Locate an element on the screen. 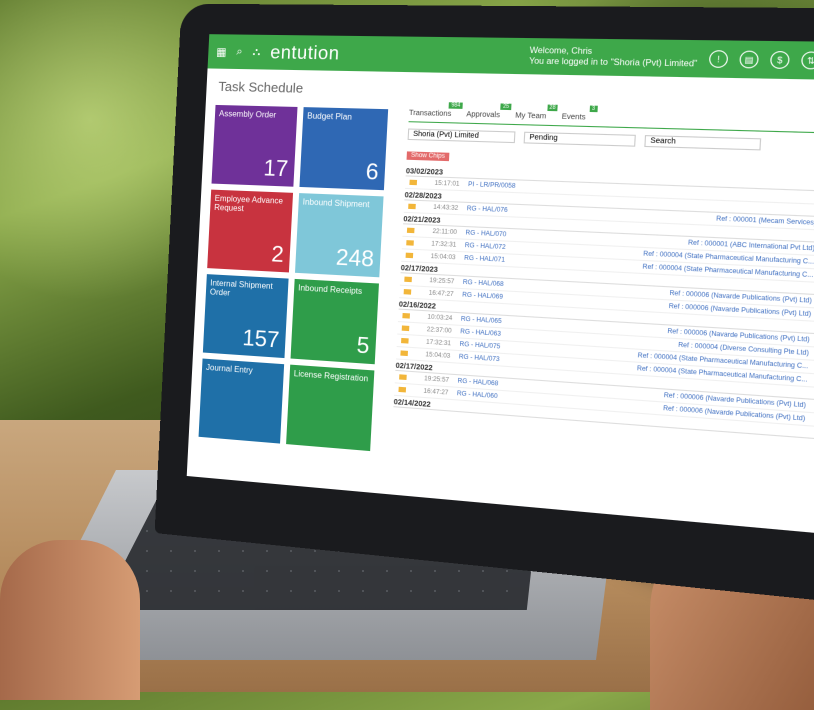 This screenshot has height=710, width=814. tab-label: Transactions is located at coordinates (430, 114).